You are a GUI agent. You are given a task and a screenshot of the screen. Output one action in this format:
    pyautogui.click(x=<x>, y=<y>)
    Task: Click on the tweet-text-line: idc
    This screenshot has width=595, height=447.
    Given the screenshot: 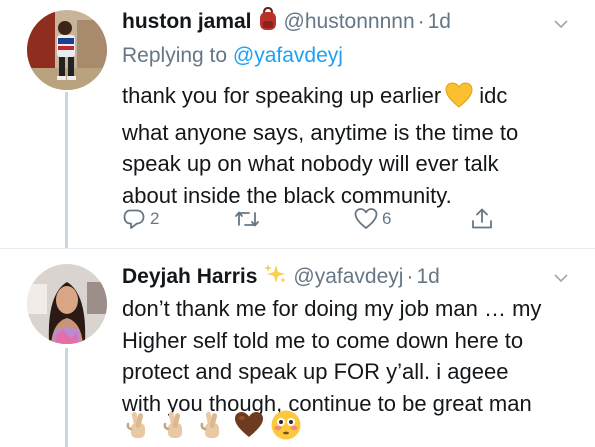 What is the action you would take?
    pyautogui.click(x=493, y=95)
    